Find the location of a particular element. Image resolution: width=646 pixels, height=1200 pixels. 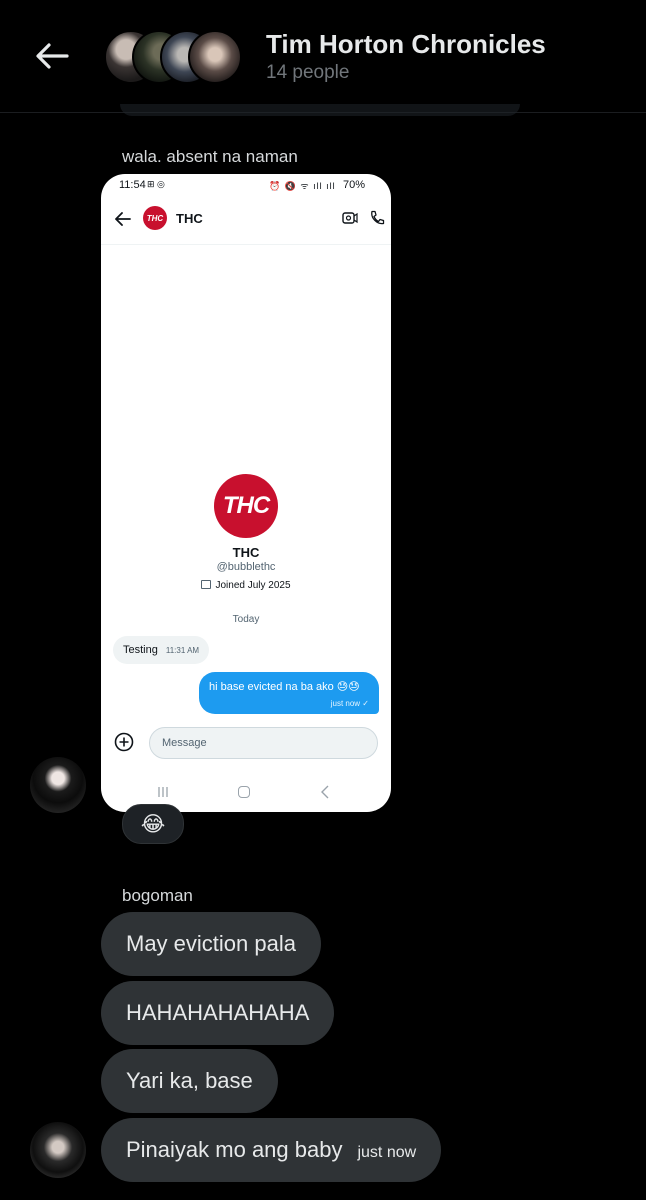

profile-joined: Joined July 2025 is located at coordinates (246, 585).